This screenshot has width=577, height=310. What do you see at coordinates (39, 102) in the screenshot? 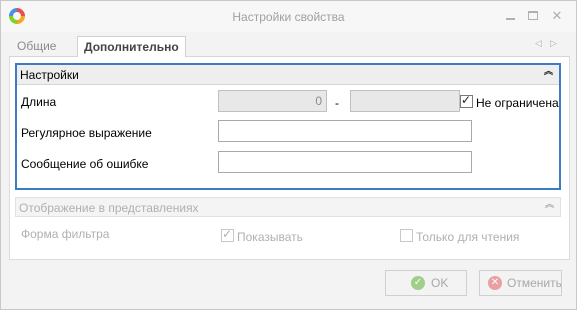
I see `length-label: Длина` at bounding box center [39, 102].